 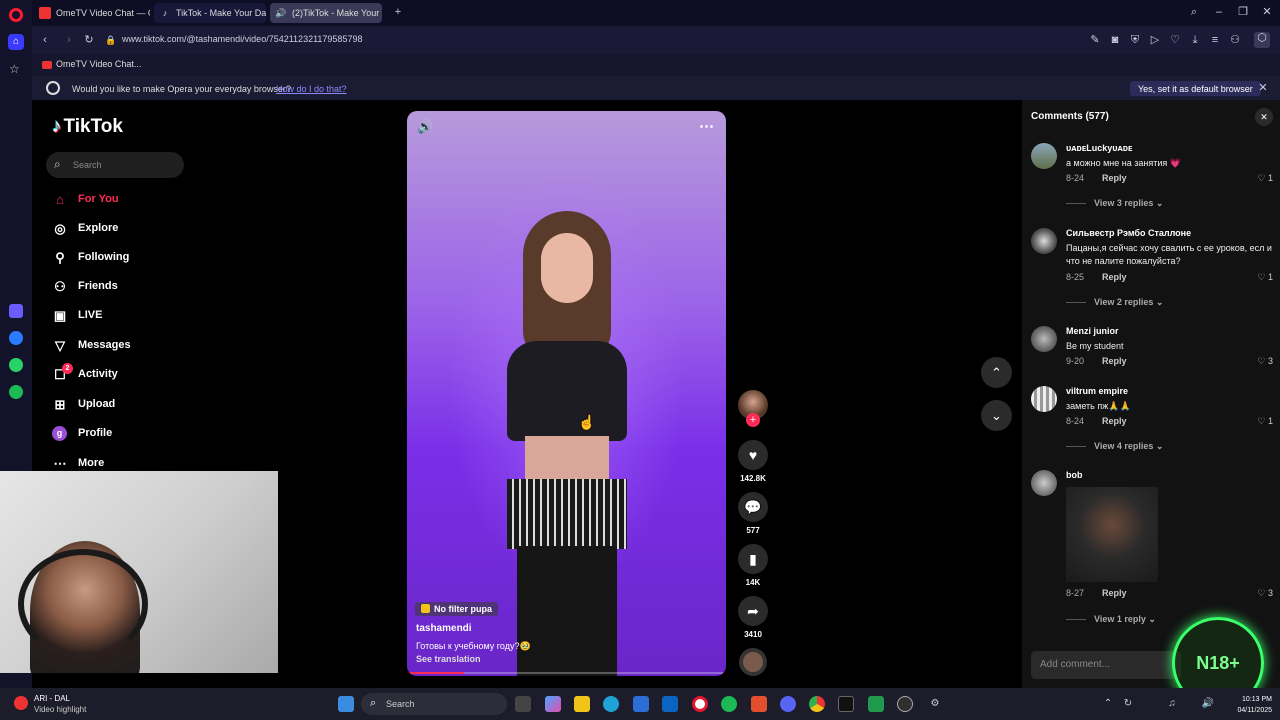 I want to click on video-username: tashamendi, so click(x=444, y=628).